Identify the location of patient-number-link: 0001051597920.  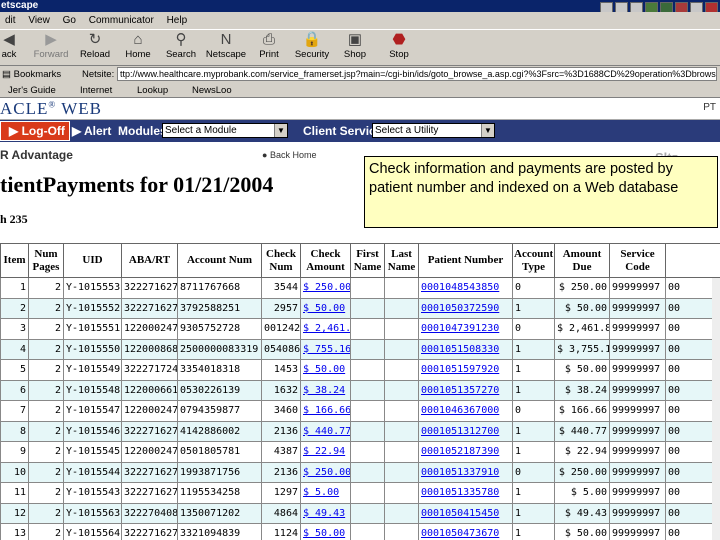
(460, 369).